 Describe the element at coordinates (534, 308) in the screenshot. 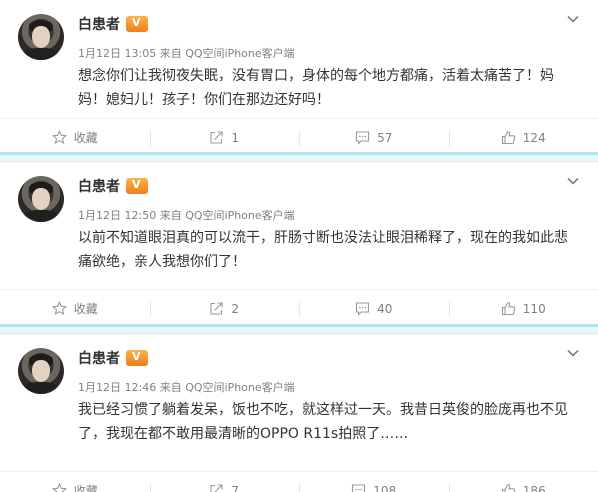

I see `like-count: 110` at that location.